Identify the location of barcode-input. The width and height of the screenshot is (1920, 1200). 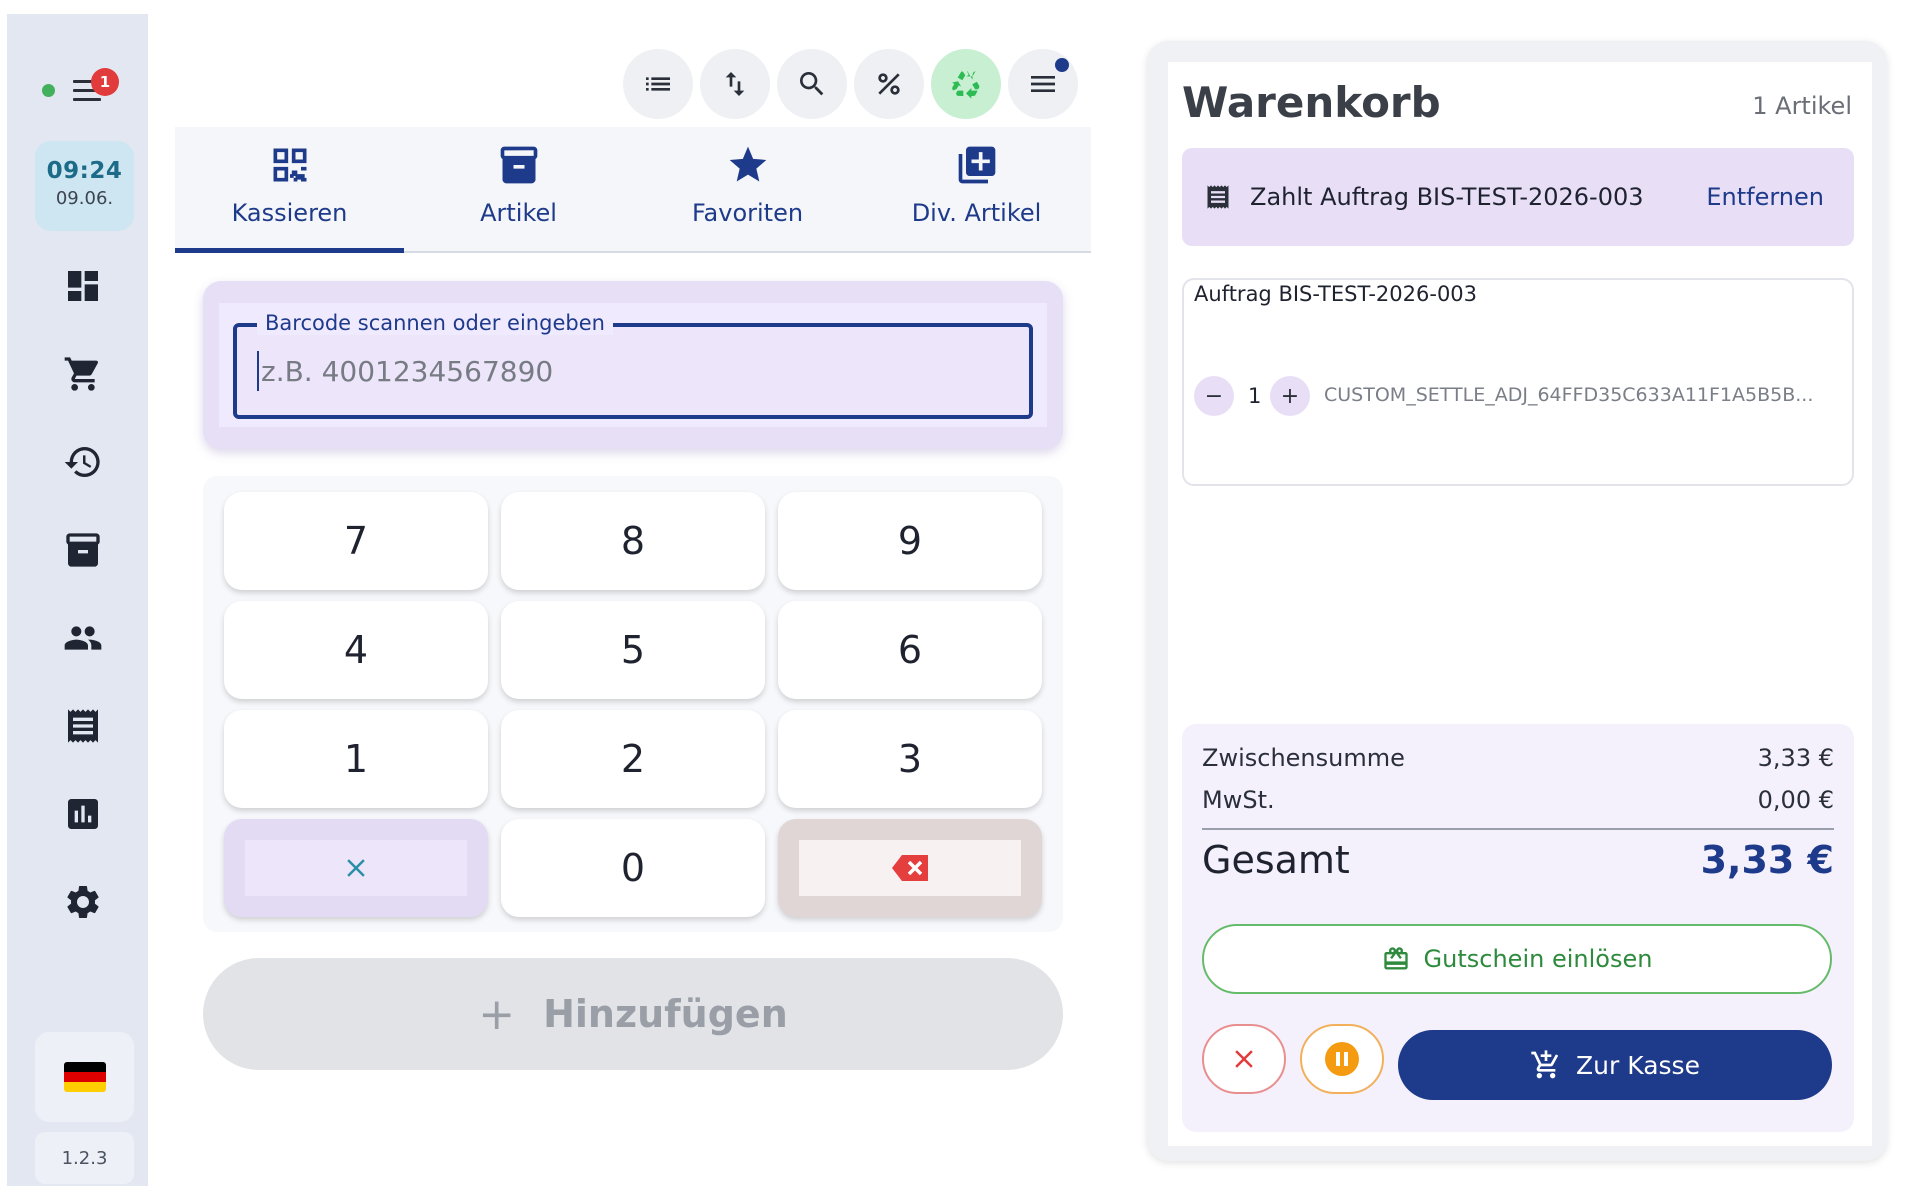
(637, 371).